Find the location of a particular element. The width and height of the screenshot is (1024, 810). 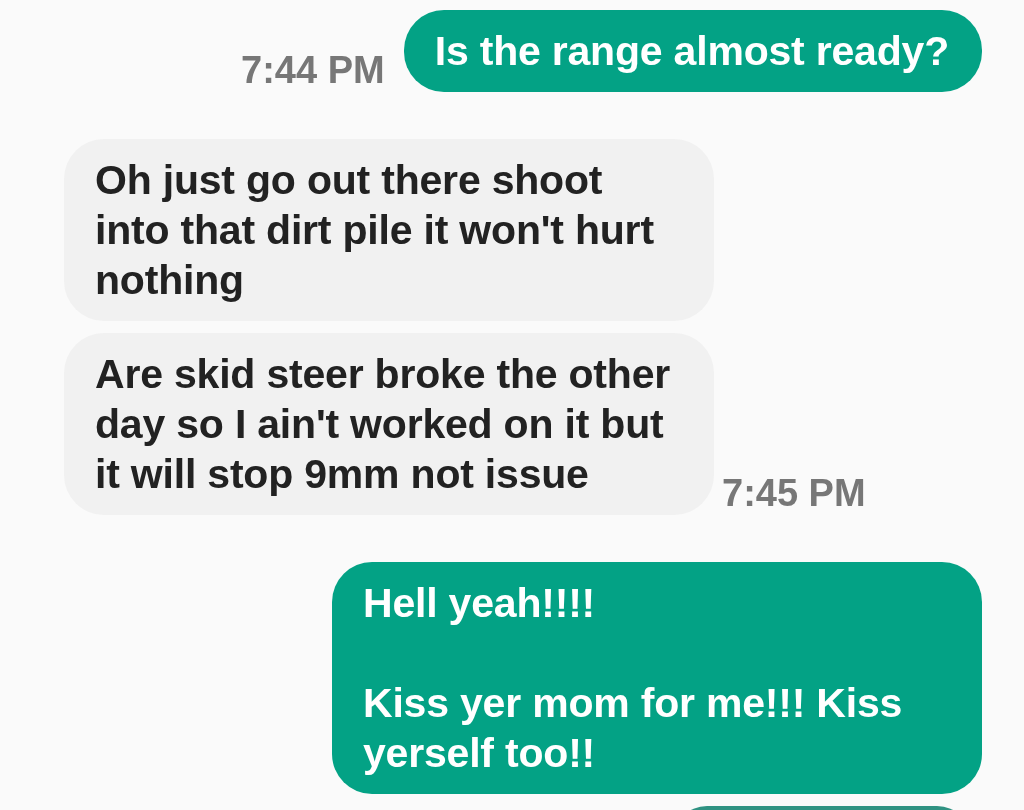

received-message-bubble: Are skid steer broke the other day so I ain't worked on it but it will stop 9mm not issue is located at coordinates (389, 424).